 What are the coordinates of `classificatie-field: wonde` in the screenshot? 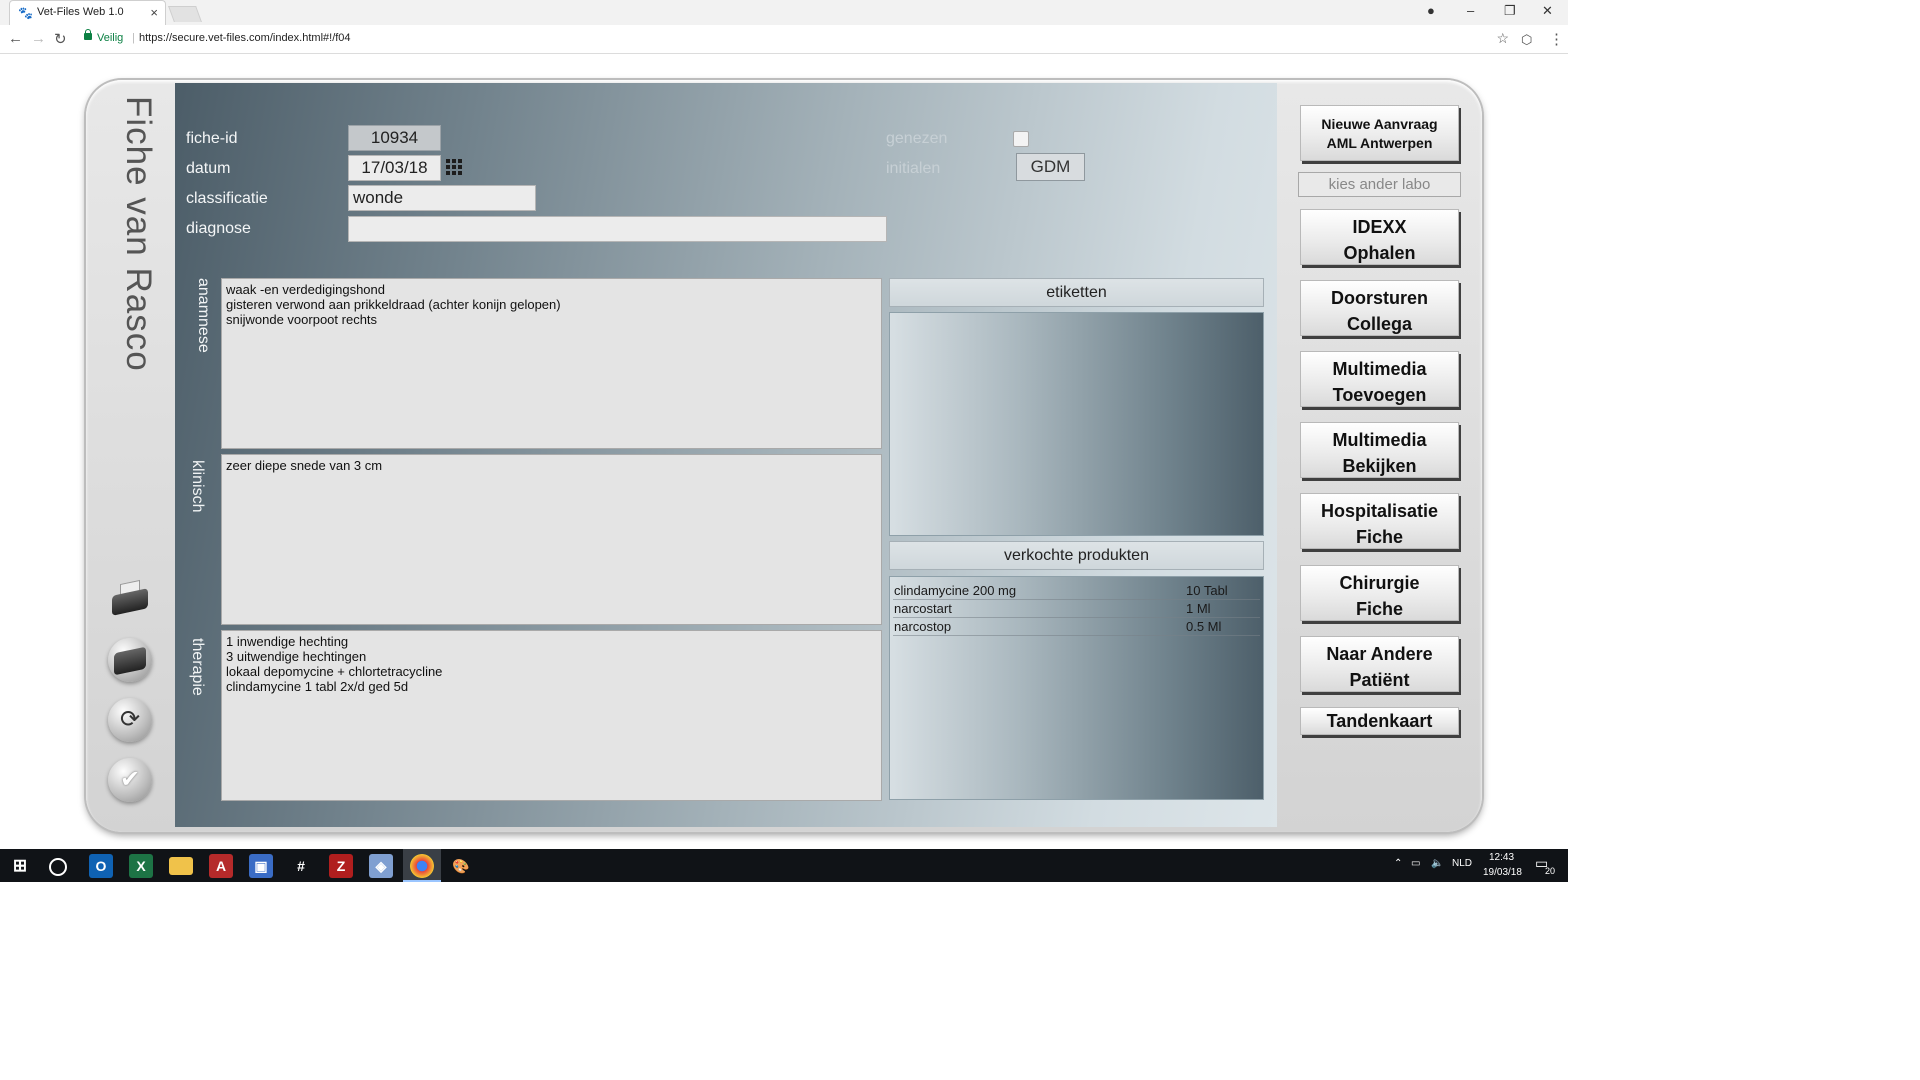 It's located at (442, 198).